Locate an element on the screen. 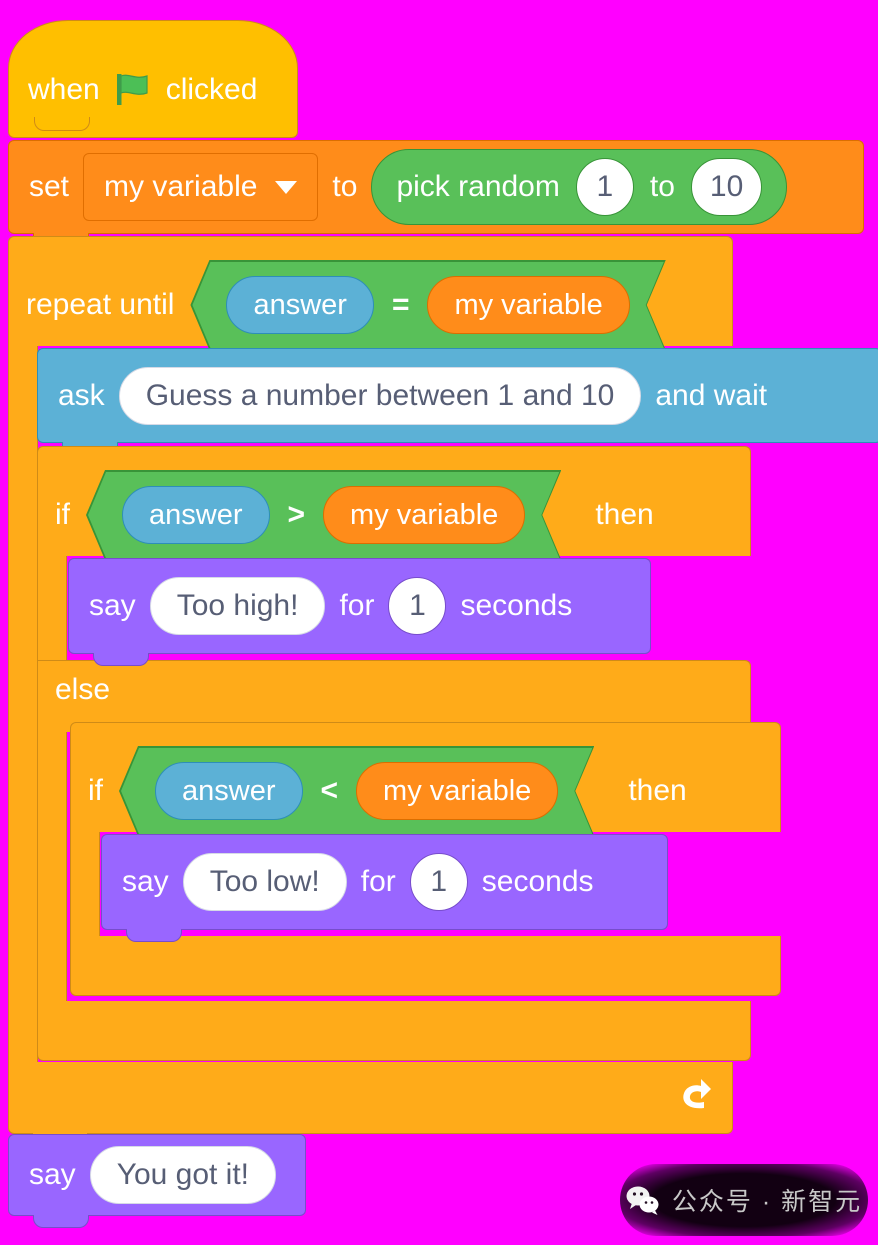 Image resolution: width=878 pixels, height=1245 pixels. say-you-got-it-bottom-notch is located at coordinates (61, 1221).